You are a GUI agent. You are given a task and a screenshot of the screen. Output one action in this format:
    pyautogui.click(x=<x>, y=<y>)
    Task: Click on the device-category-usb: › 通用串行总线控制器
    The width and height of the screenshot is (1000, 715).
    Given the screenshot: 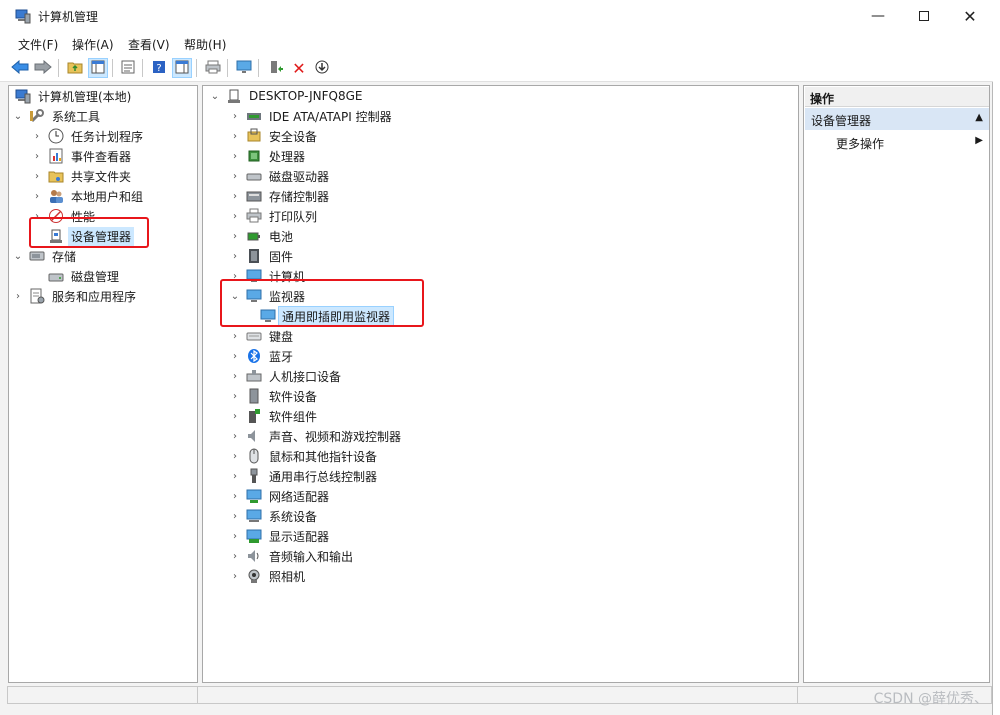 What is the action you would take?
    pyautogui.click(x=304, y=476)
    